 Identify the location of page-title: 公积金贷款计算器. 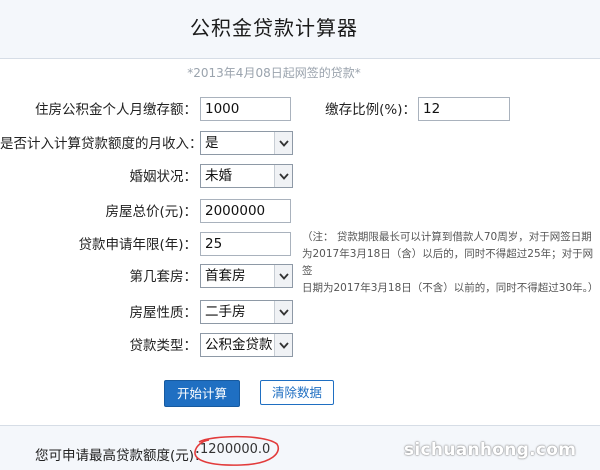
(274, 28).